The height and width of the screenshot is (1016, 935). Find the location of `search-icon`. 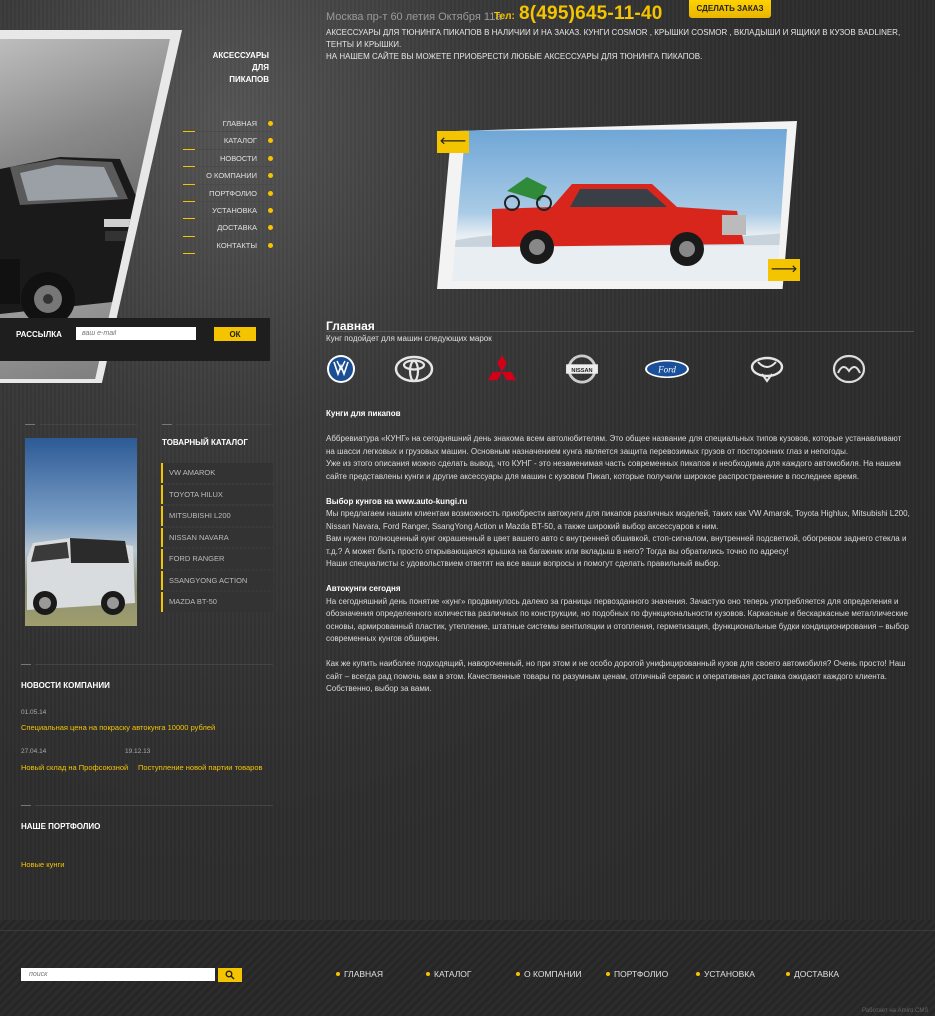

search-icon is located at coordinates (230, 975).